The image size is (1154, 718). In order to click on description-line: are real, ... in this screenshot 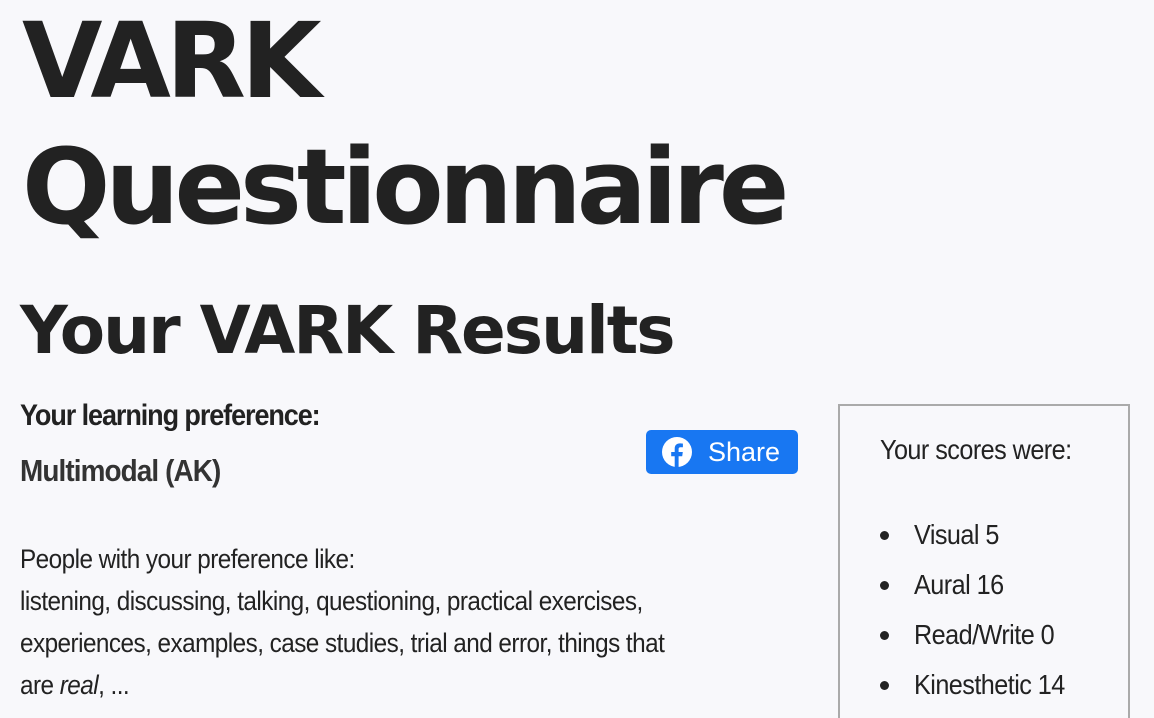, I will do `click(371, 685)`.